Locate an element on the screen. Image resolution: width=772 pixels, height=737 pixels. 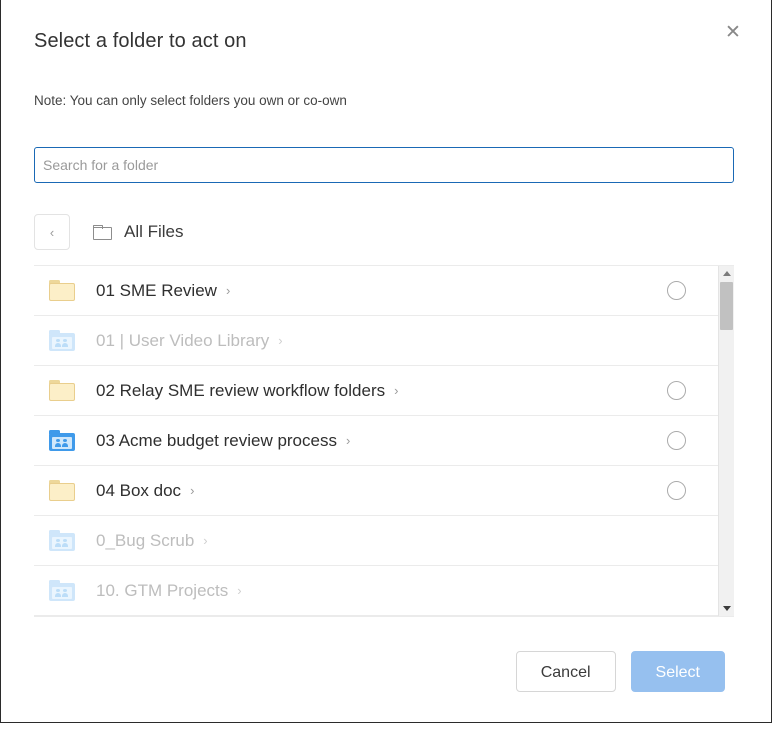
list-item: 0_Bug Scrub › is located at coordinates (376, 541).